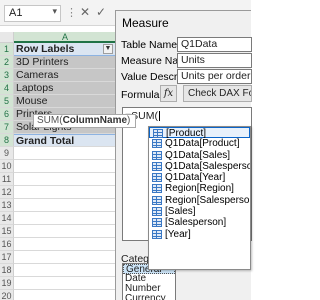 This screenshot has width=320, height=300. Describe the element at coordinates (7, 218) in the screenshot. I see `row-header: 14` at that location.